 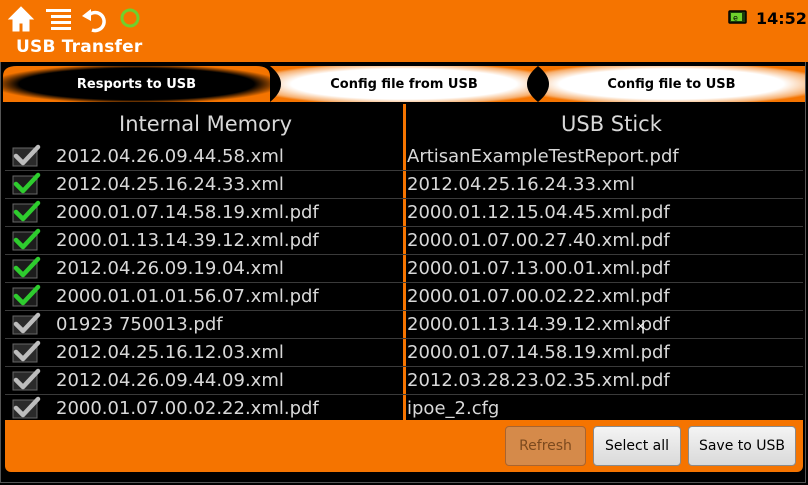 What do you see at coordinates (538, 296) in the screenshot?
I see `usb-file-name: 2000.01.07.00.02.22.xml.pdf` at bounding box center [538, 296].